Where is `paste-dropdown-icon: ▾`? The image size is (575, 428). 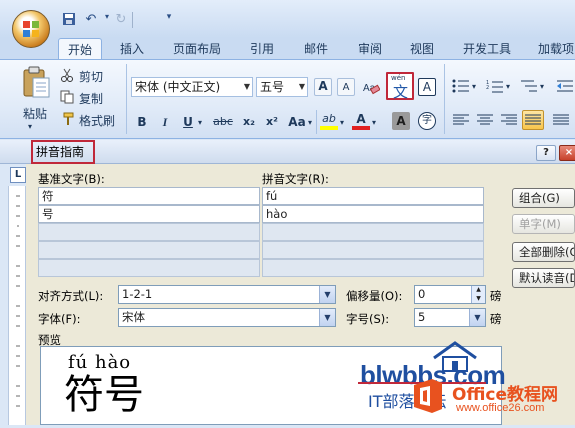 paste-dropdown-icon: ▾ is located at coordinates (30, 126).